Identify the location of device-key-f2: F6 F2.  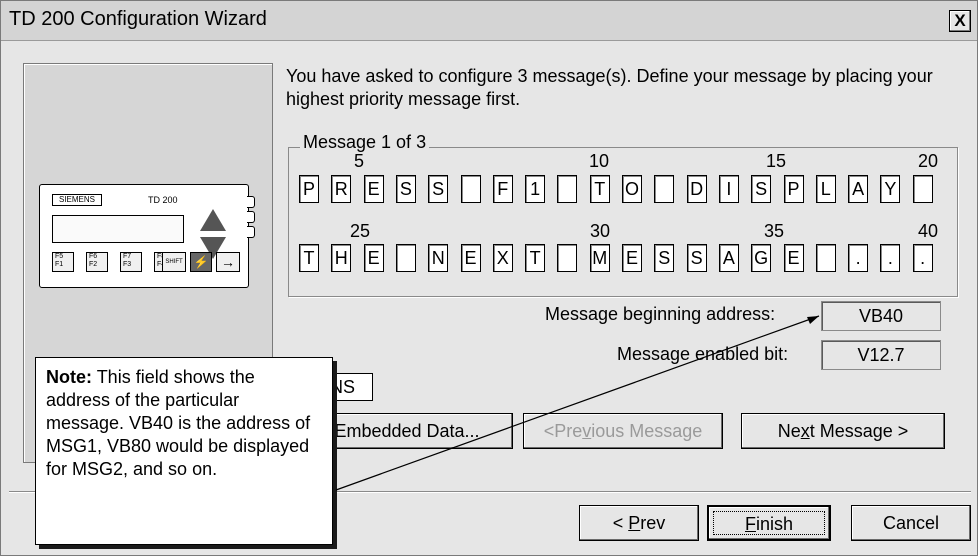
(97, 262).